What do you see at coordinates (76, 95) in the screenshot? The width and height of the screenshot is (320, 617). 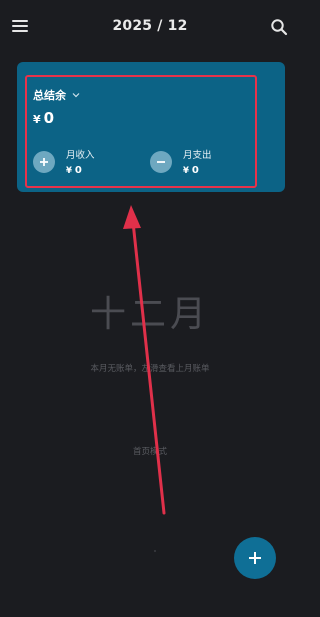 I see `chevron-down-icon` at bounding box center [76, 95].